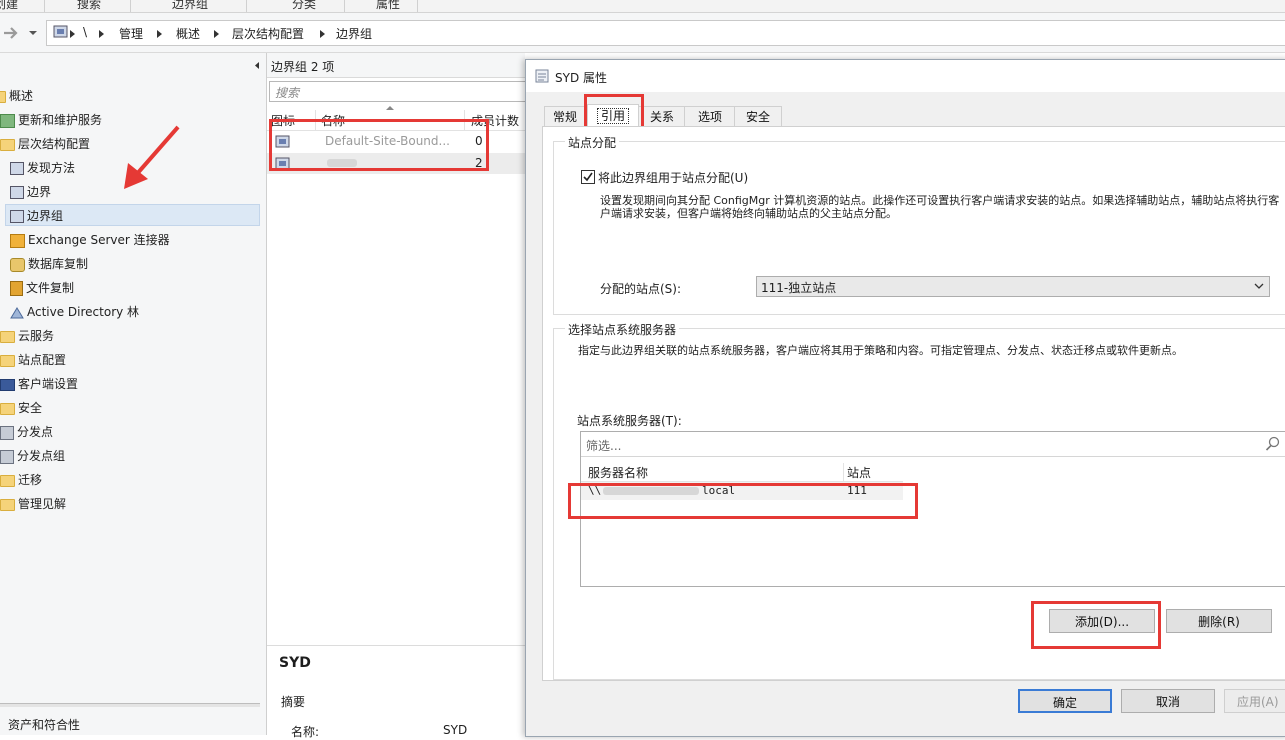 The image size is (1285, 740). I want to click on cancel-button: 取消, so click(1168, 701).